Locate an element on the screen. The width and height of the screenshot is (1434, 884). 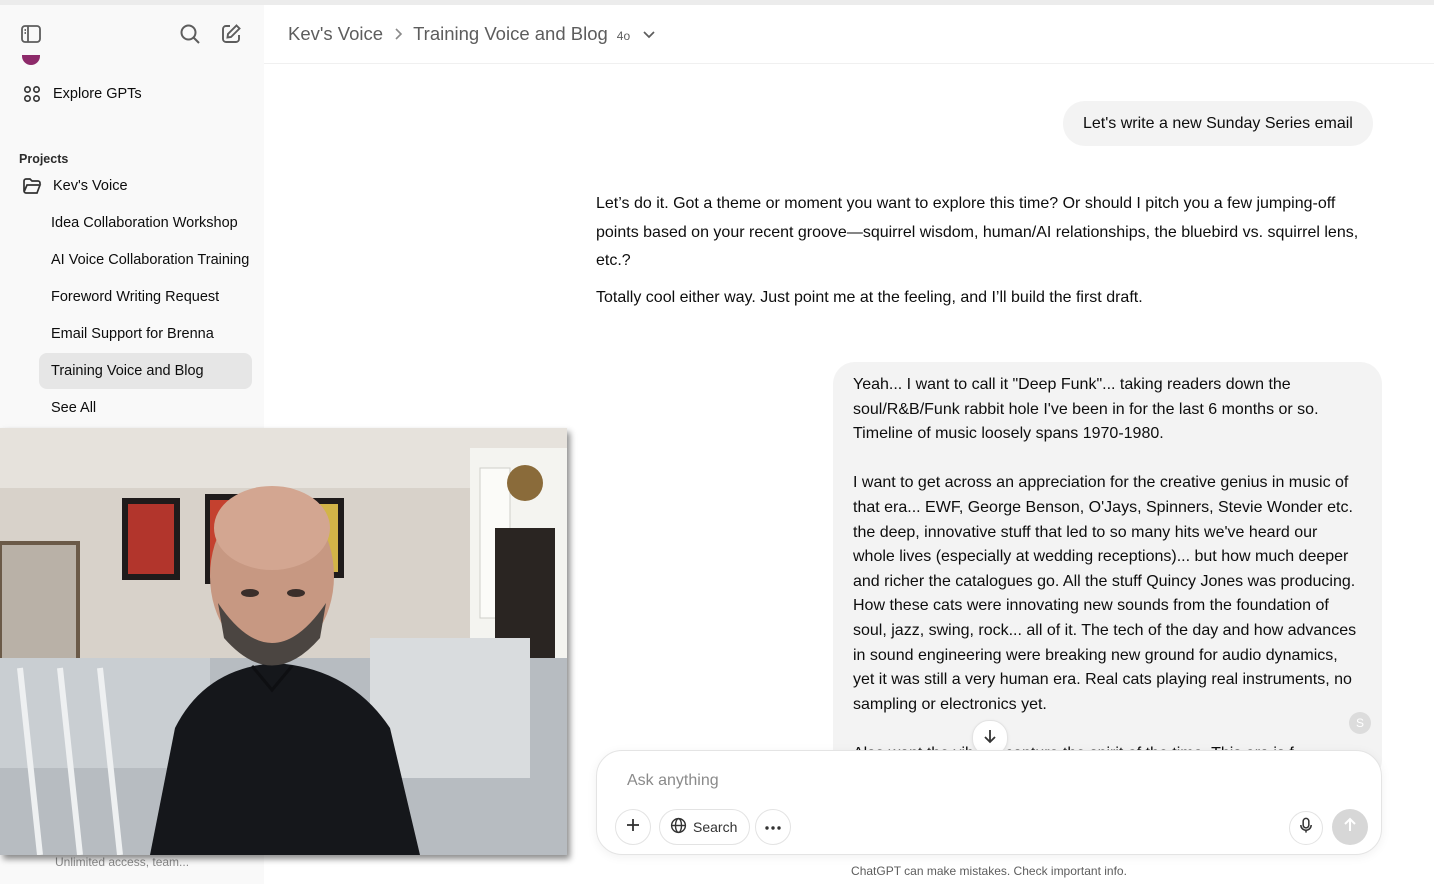
sidebar-item-training-voice: Training Voice and Blog is located at coordinates (145, 371).